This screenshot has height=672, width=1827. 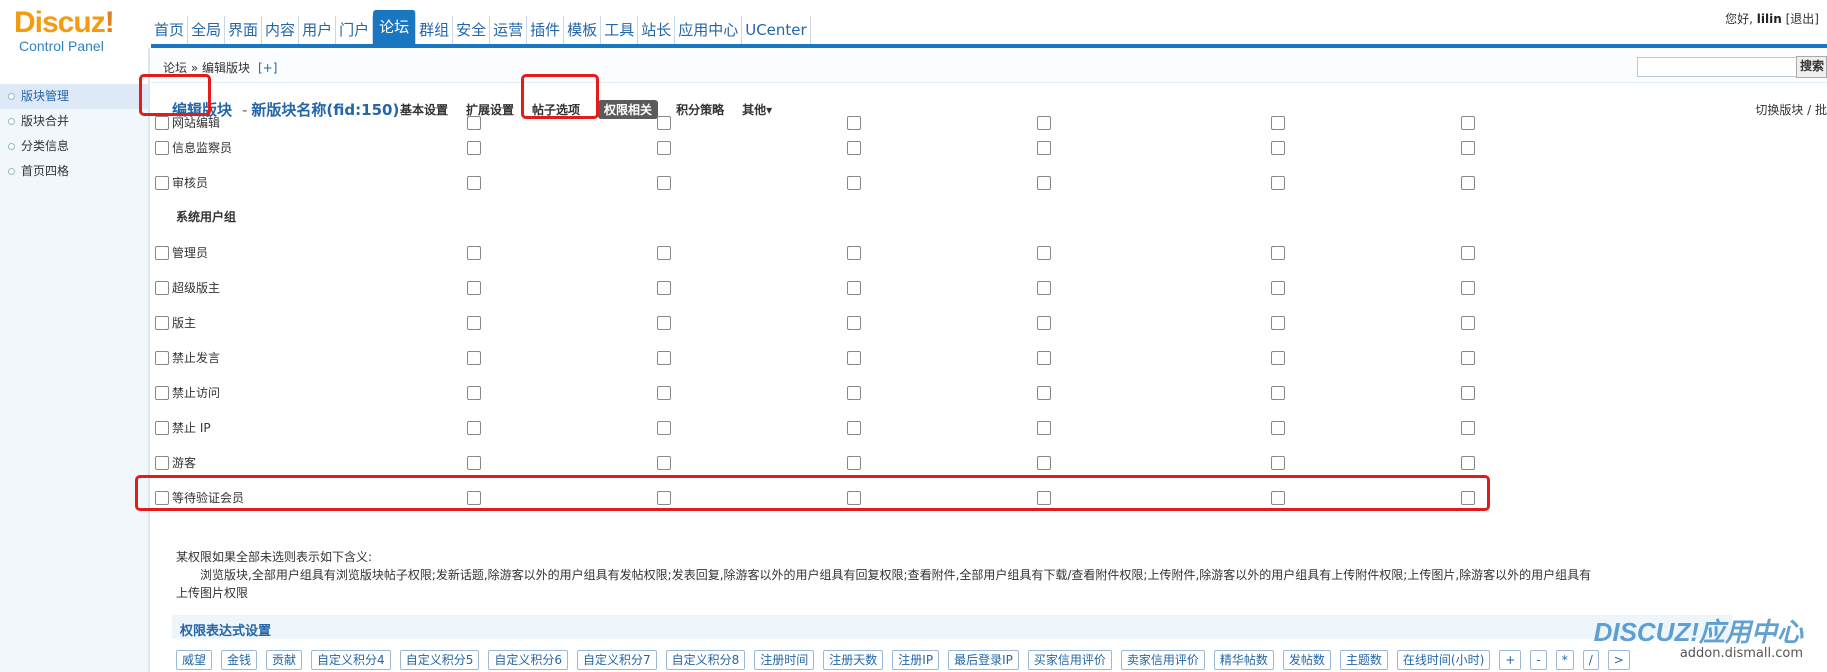 What do you see at coordinates (74, 121) in the screenshot?
I see `sidebar-item: 版块合并` at bounding box center [74, 121].